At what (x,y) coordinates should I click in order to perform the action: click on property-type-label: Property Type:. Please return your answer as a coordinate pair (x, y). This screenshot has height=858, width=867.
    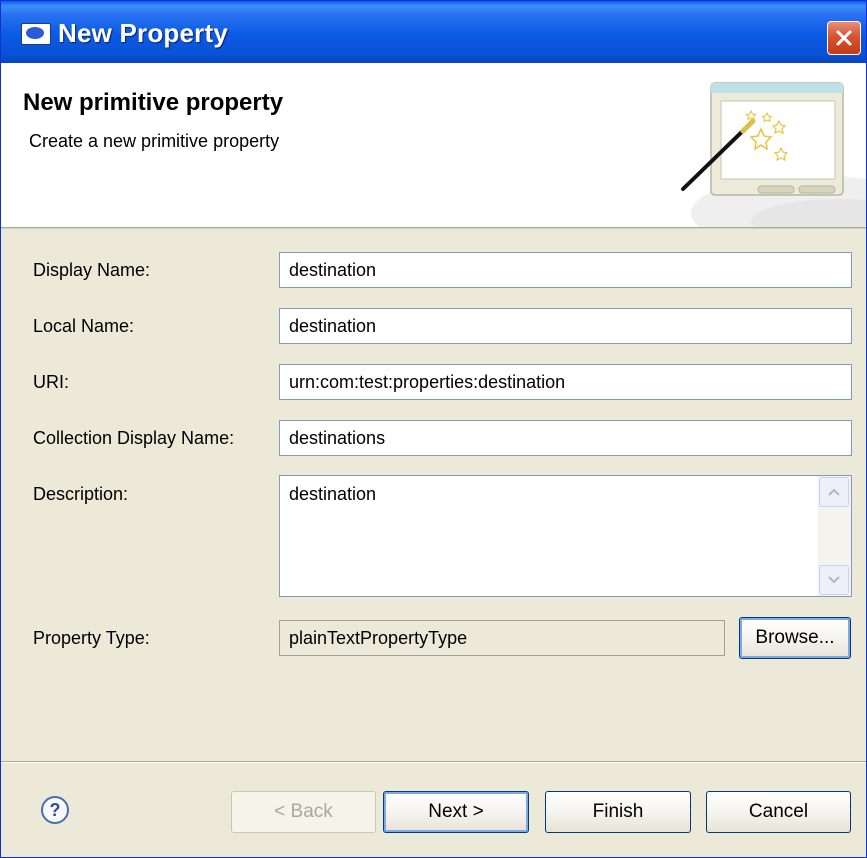
    Looking at the image, I should click on (91, 638).